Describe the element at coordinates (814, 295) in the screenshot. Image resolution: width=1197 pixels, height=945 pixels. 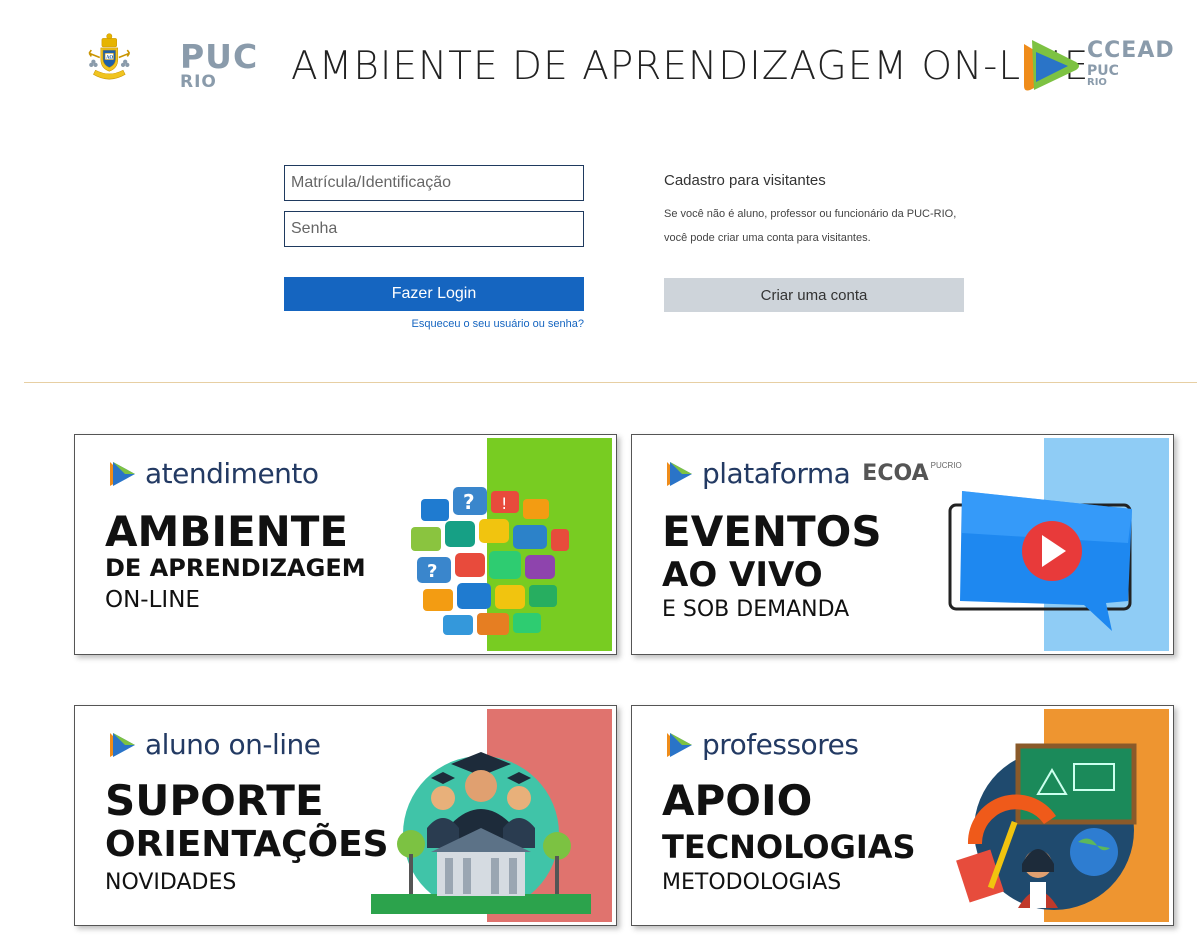
I see `create-account-button: Criar uma conta` at that location.